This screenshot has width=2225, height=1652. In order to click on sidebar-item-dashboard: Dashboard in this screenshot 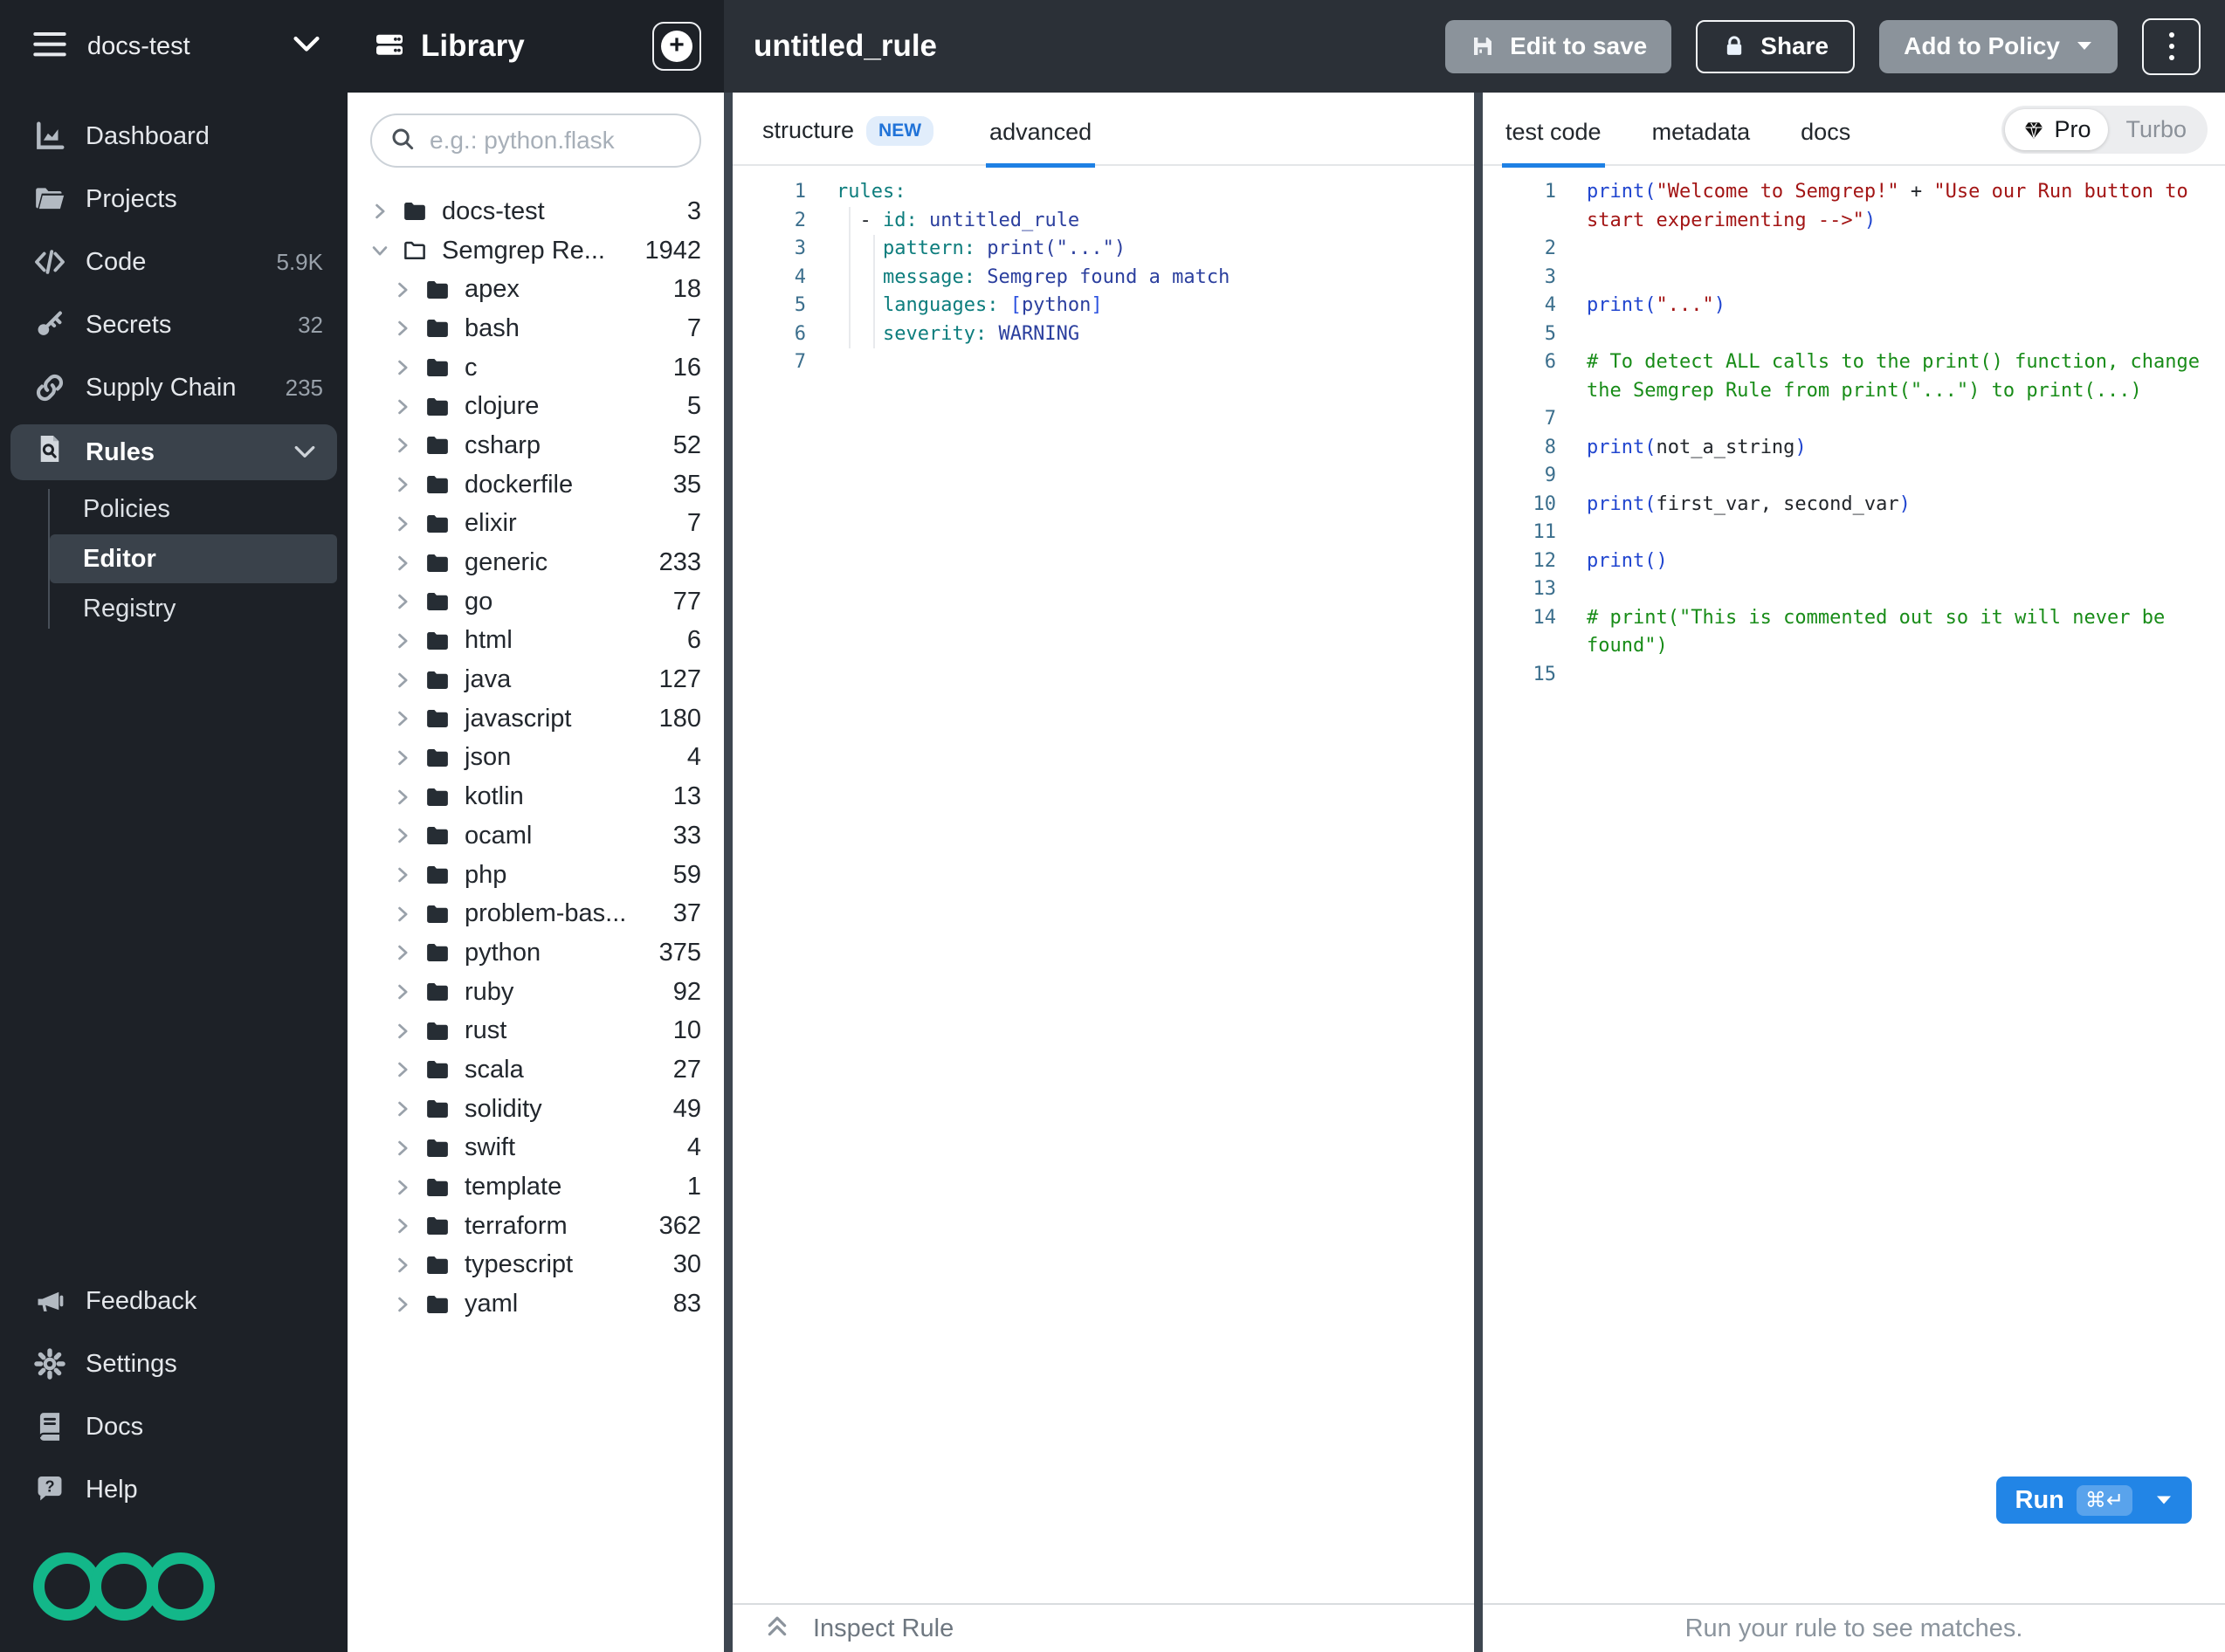, I will do `click(174, 136)`.